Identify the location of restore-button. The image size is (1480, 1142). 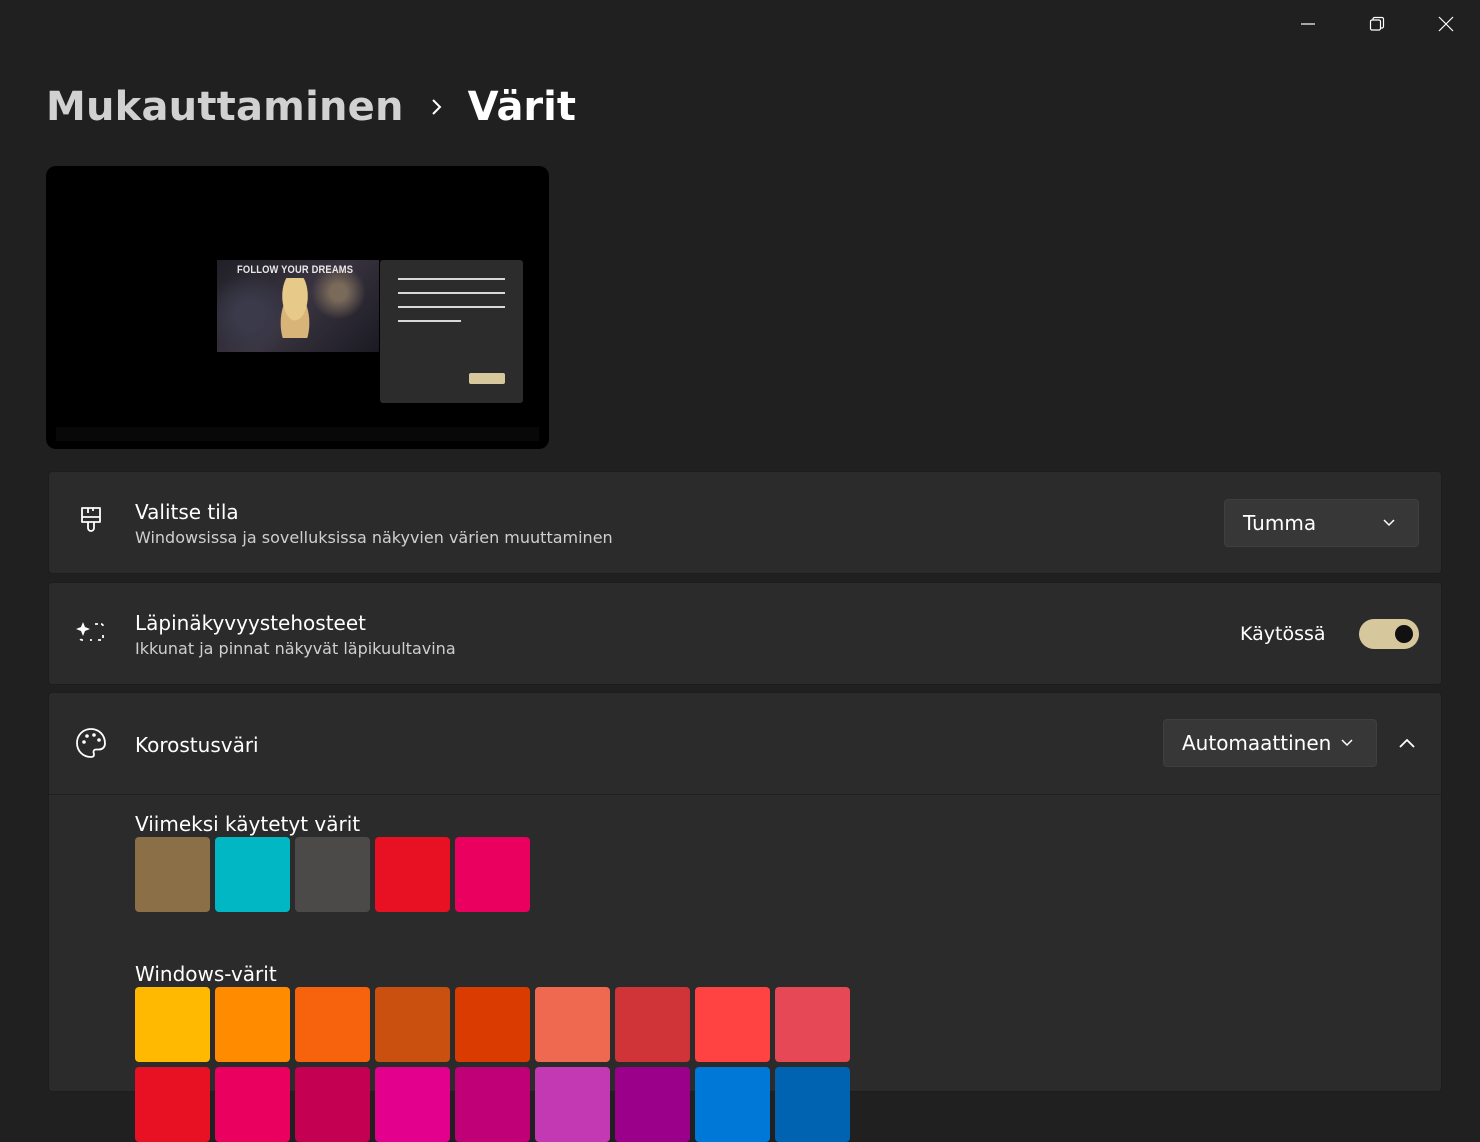
(1376, 24).